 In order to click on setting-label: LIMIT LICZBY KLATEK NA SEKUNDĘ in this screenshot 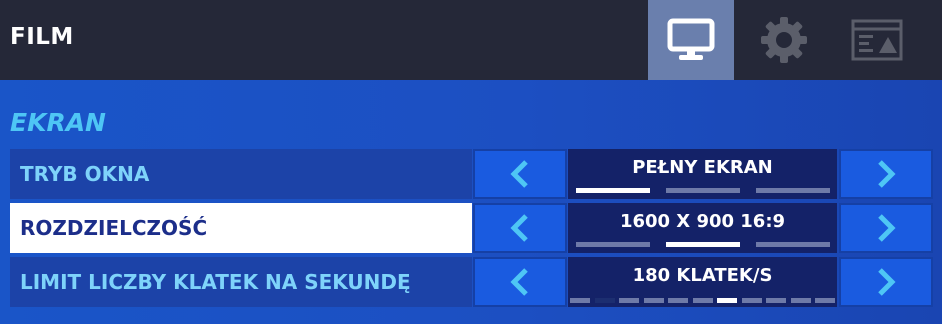, I will do `click(241, 282)`.